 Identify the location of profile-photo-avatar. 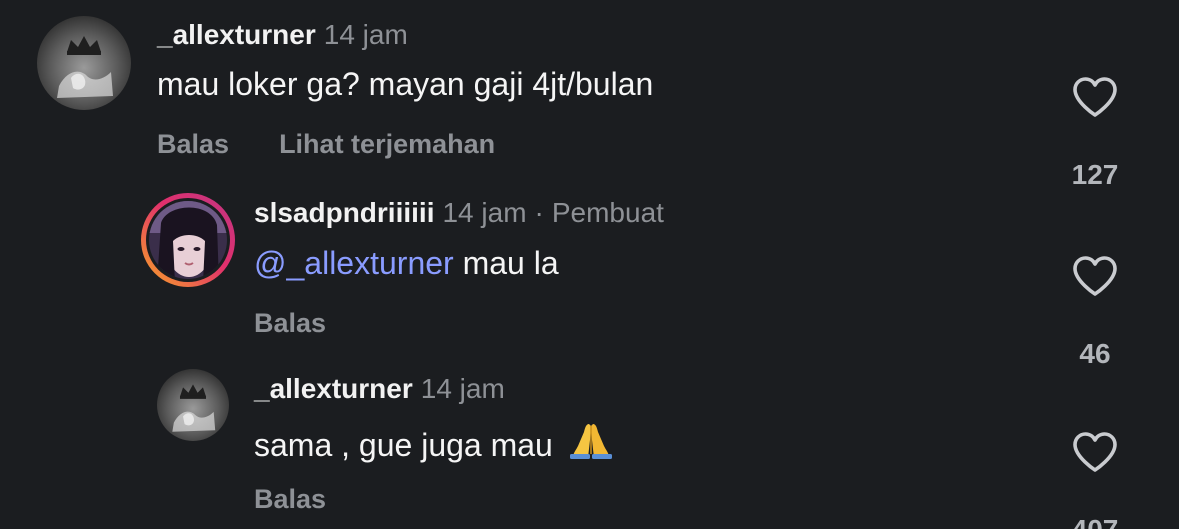
(188, 240).